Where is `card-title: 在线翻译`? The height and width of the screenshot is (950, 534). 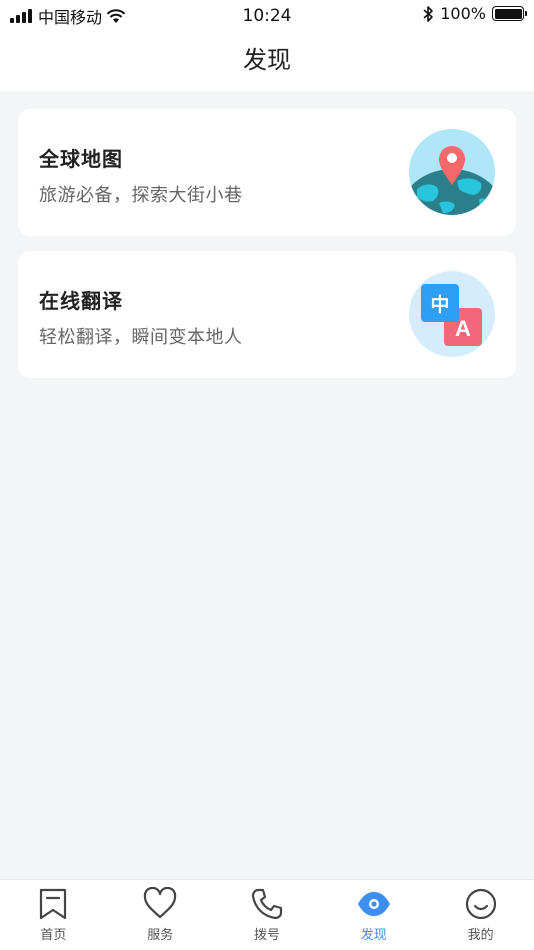
card-title: 在线翻译 is located at coordinates (81, 301).